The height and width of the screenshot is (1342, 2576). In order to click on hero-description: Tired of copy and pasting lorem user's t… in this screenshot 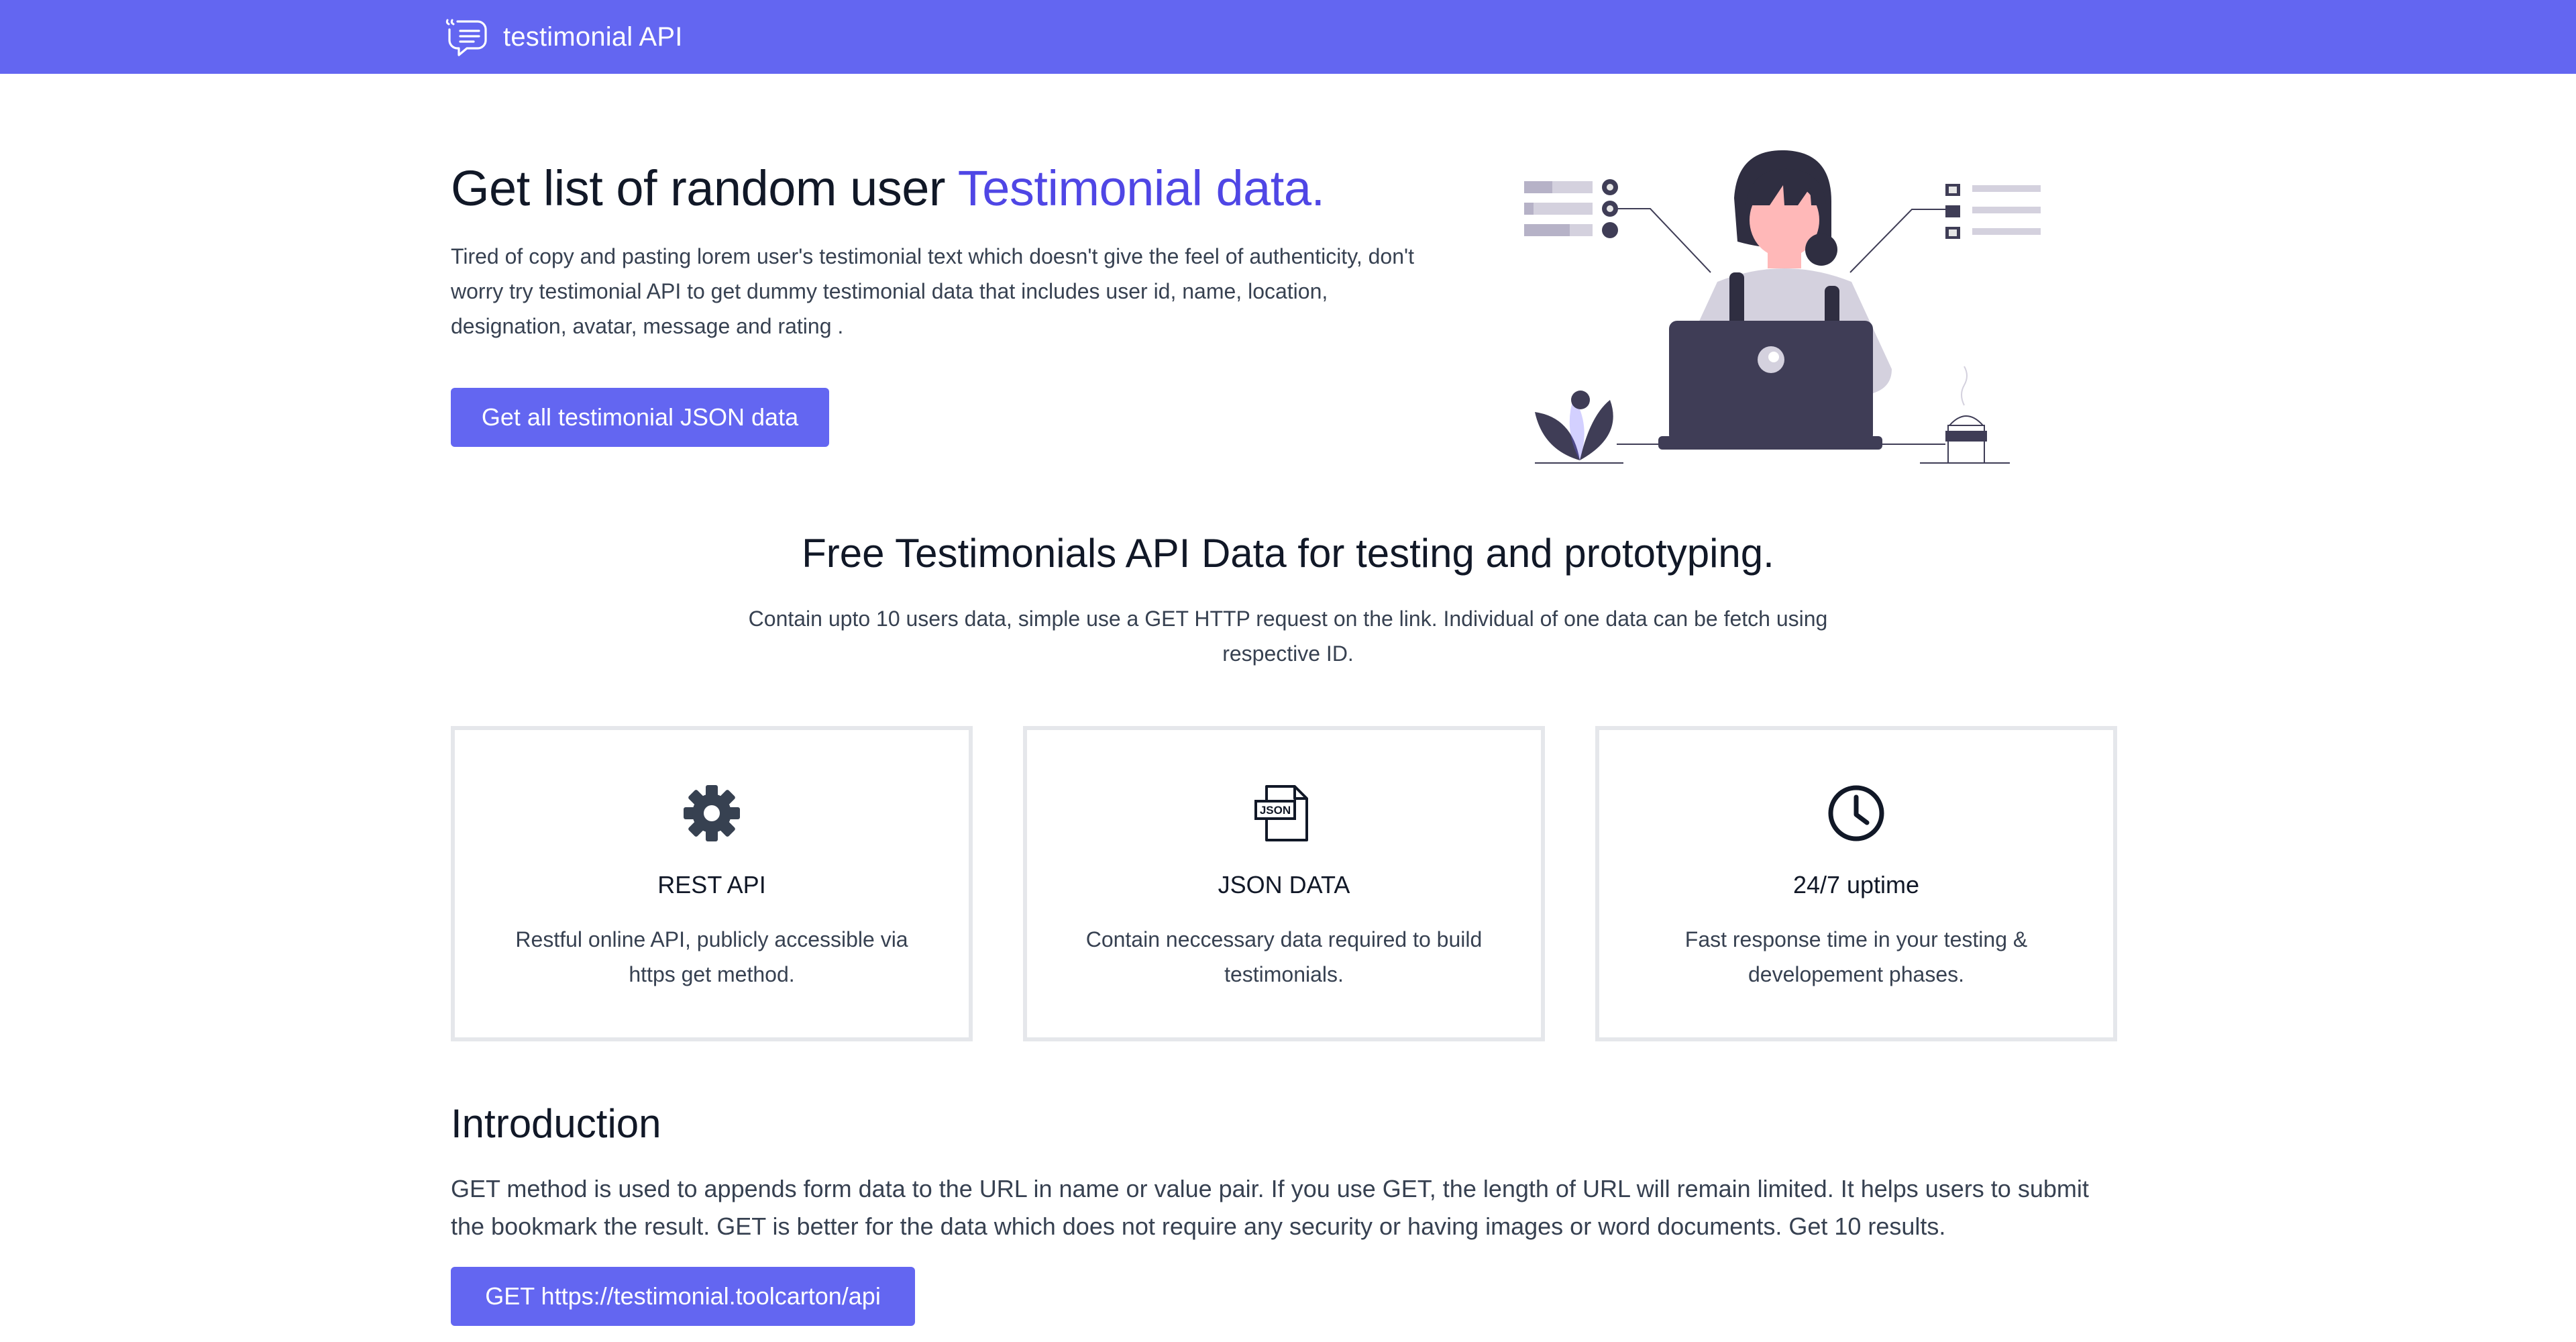, I will do `click(932, 291)`.